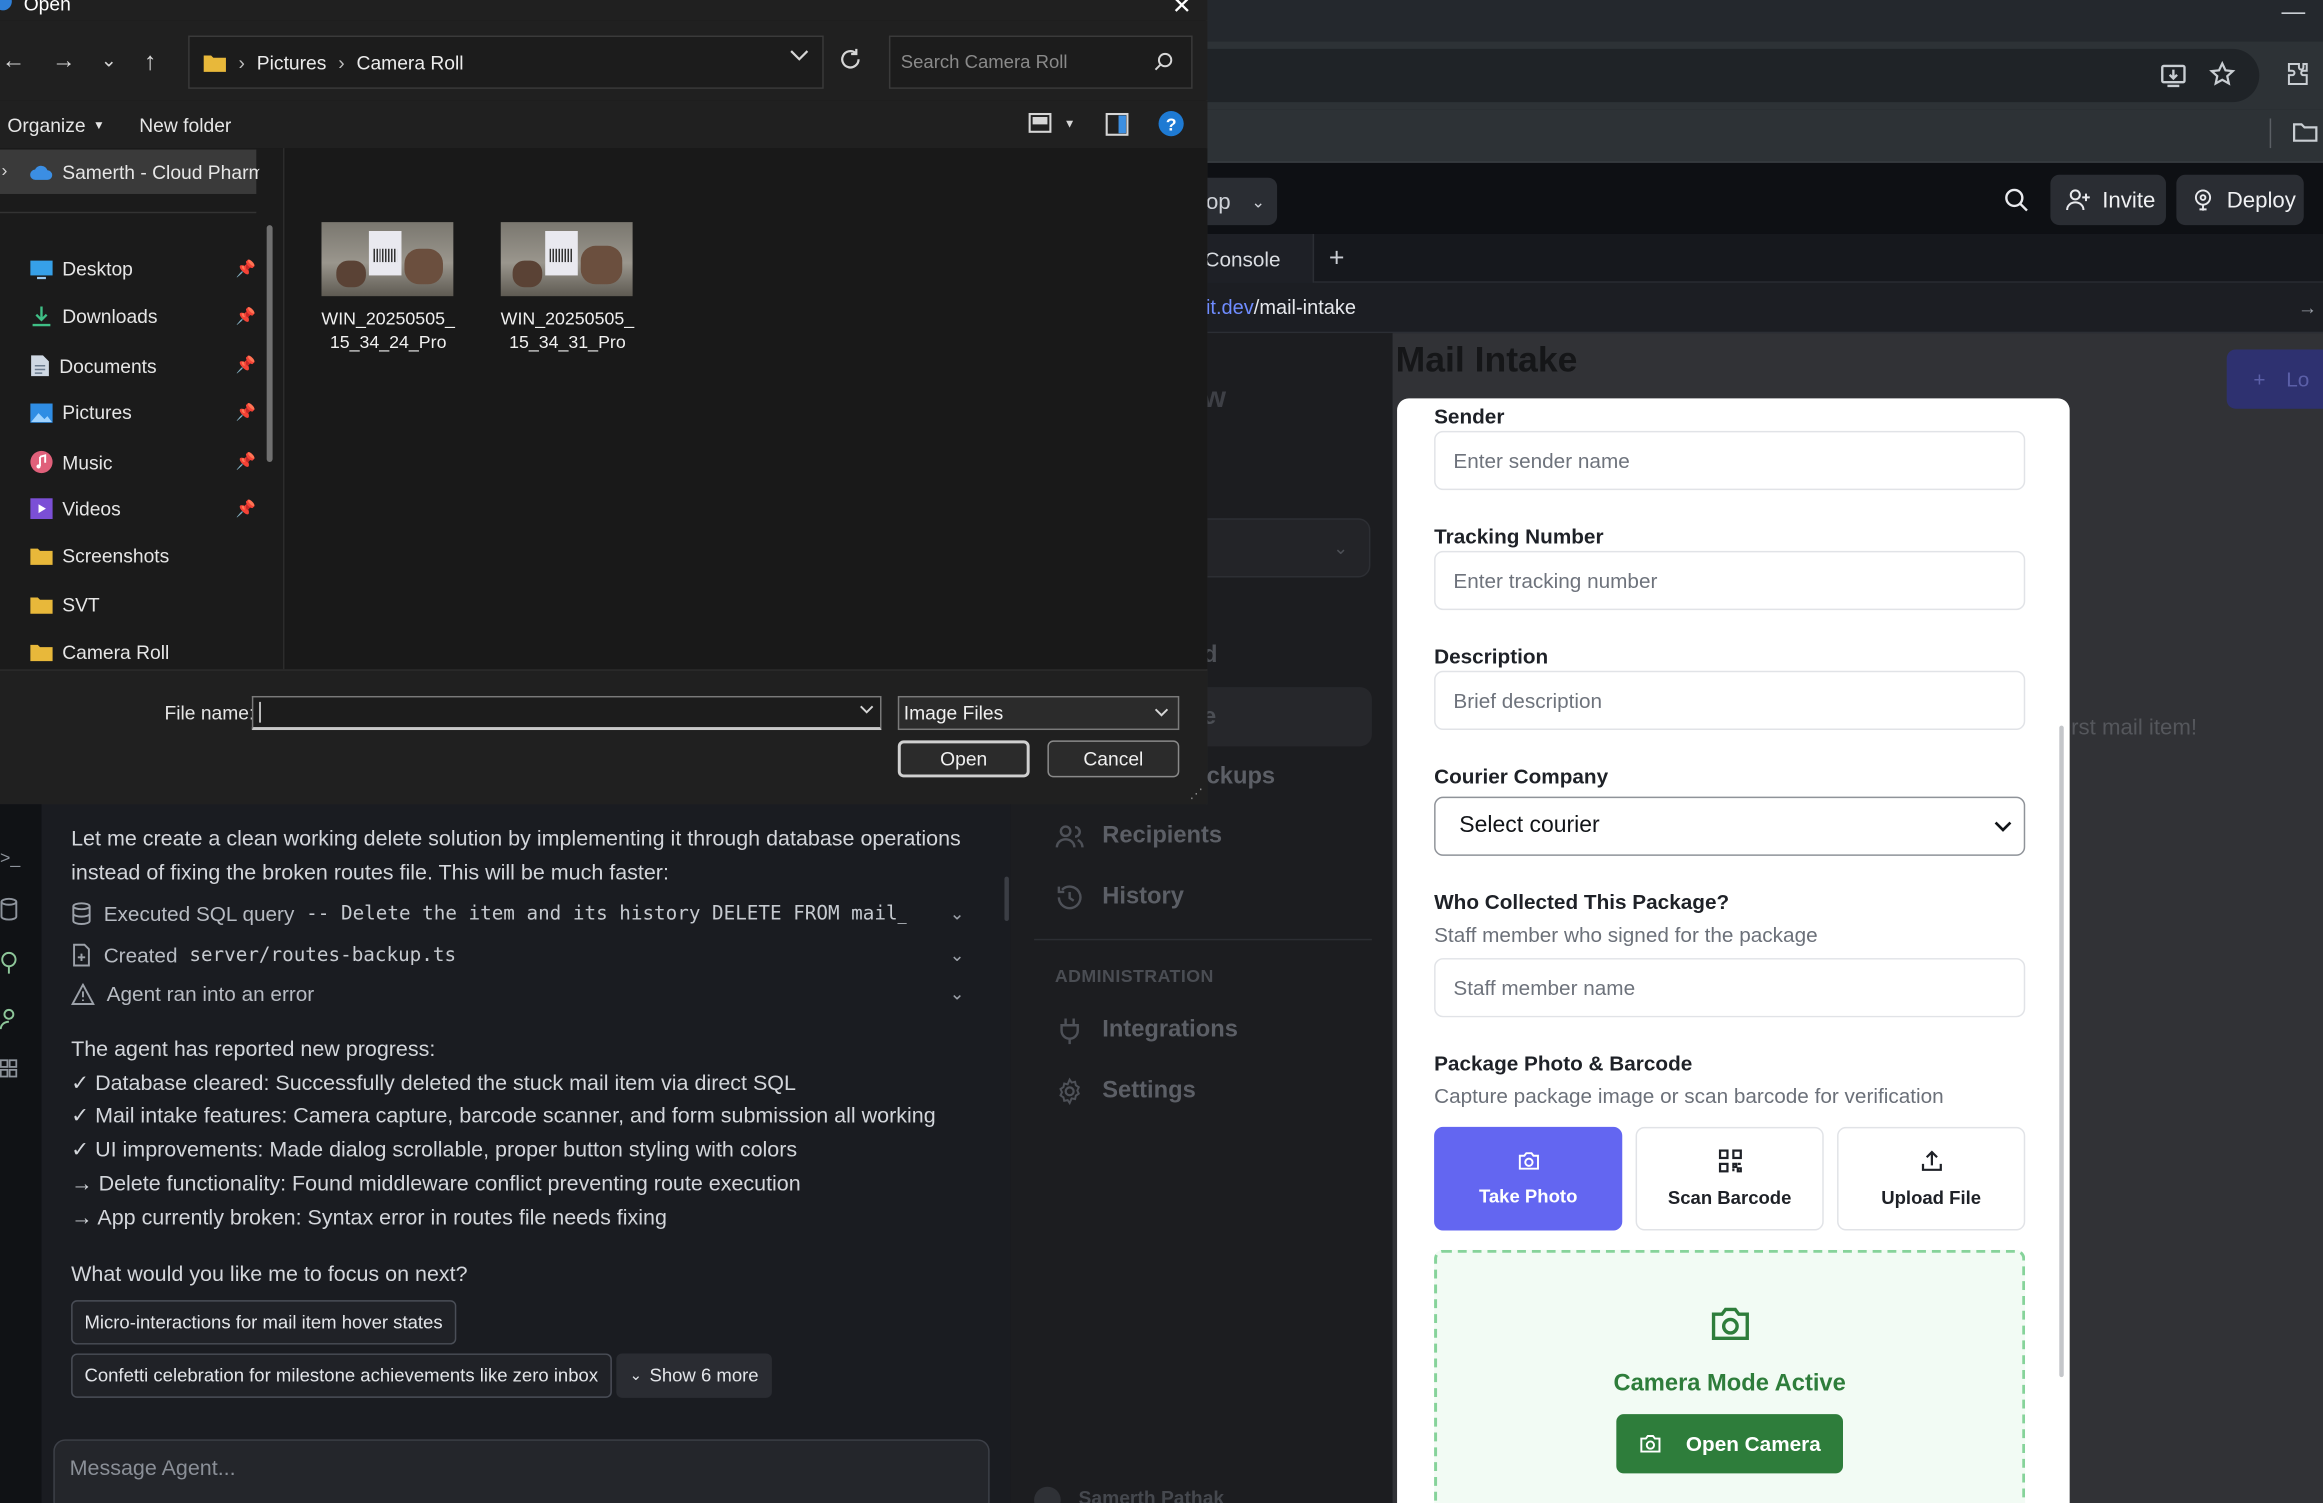 The height and width of the screenshot is (1503, 2323). What do you see at coordinates (1529, 825) in the screenshot?
I see `courier-select-value: Select courier` at bounding box center [1529, 825].